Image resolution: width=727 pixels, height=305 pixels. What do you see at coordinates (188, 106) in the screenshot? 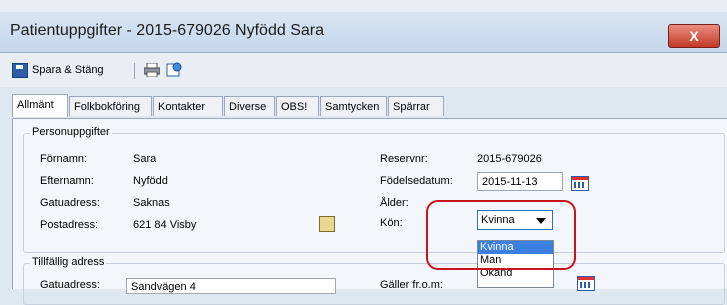
I see `tab-kontakter: Kontakter` at bounding box center [188, 106].